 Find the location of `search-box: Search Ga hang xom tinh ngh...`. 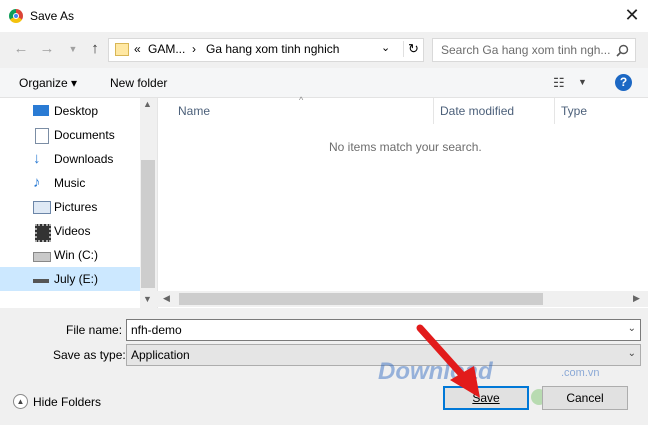

search-box: Search Ga hang xom tinh ngh... is located at coordinates (534, 50).